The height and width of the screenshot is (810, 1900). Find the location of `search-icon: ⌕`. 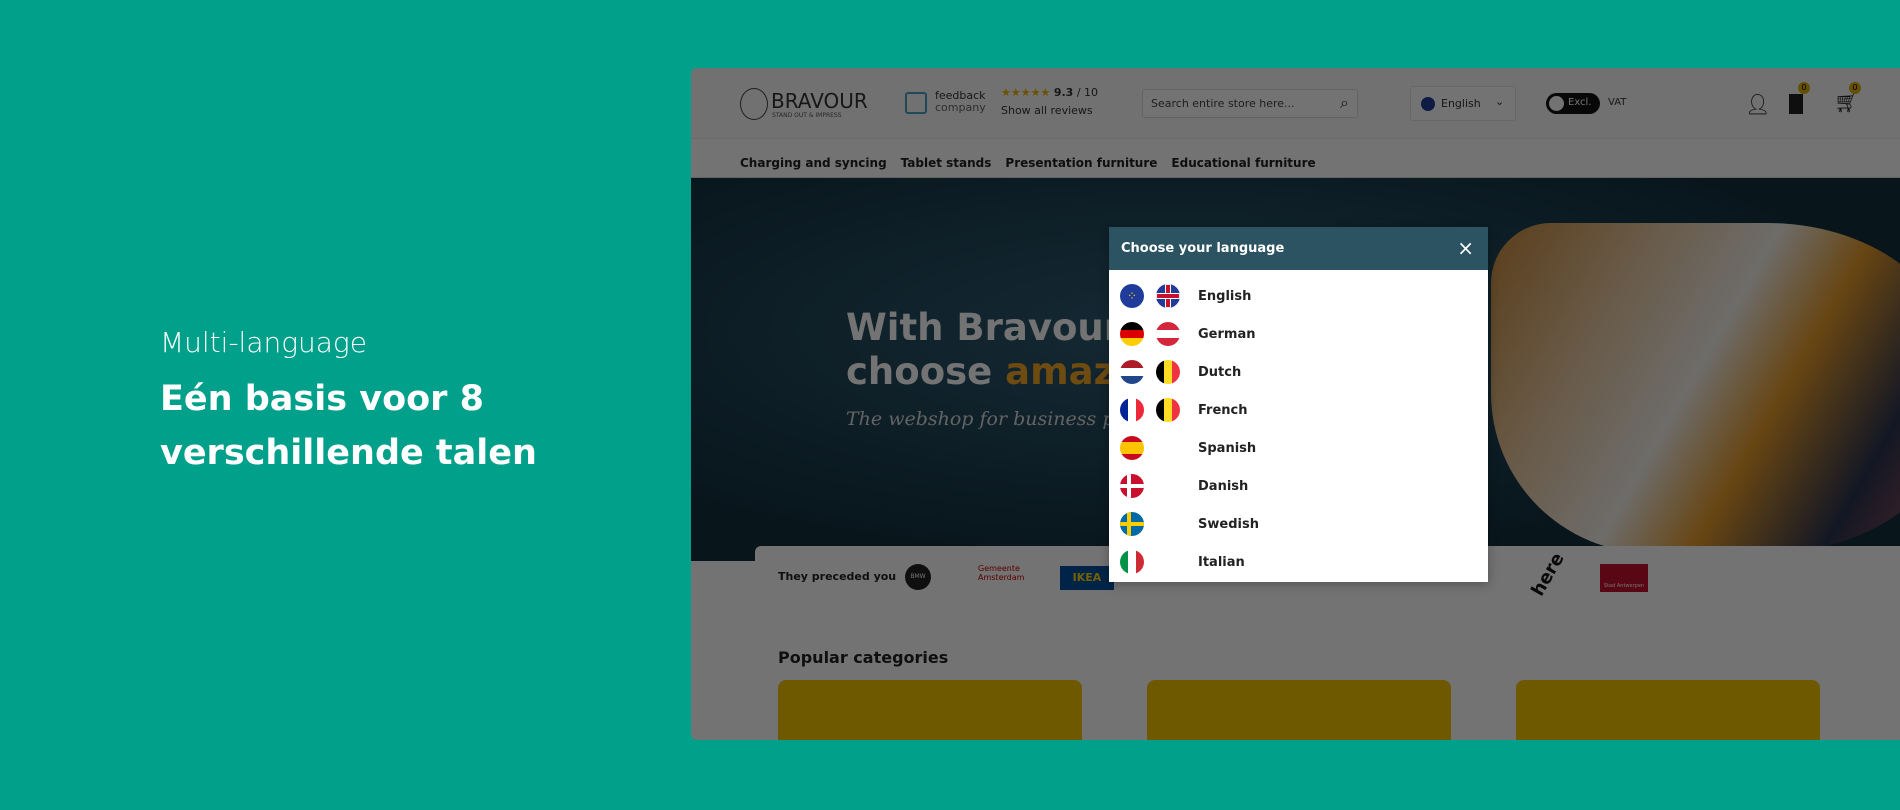

search-icon: ⌕ is located at coordinates (1344, 103).